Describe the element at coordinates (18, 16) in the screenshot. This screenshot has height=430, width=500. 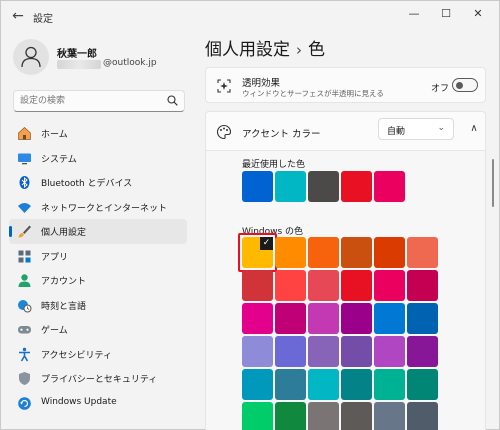
I see `back-button: ←` at that location.